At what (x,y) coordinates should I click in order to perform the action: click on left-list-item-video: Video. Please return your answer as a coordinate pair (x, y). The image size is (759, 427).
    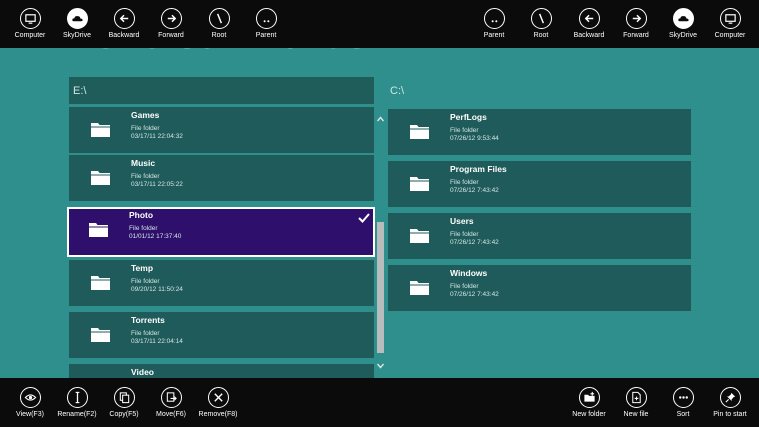
    Looking at the image, I should click on (221, 371).